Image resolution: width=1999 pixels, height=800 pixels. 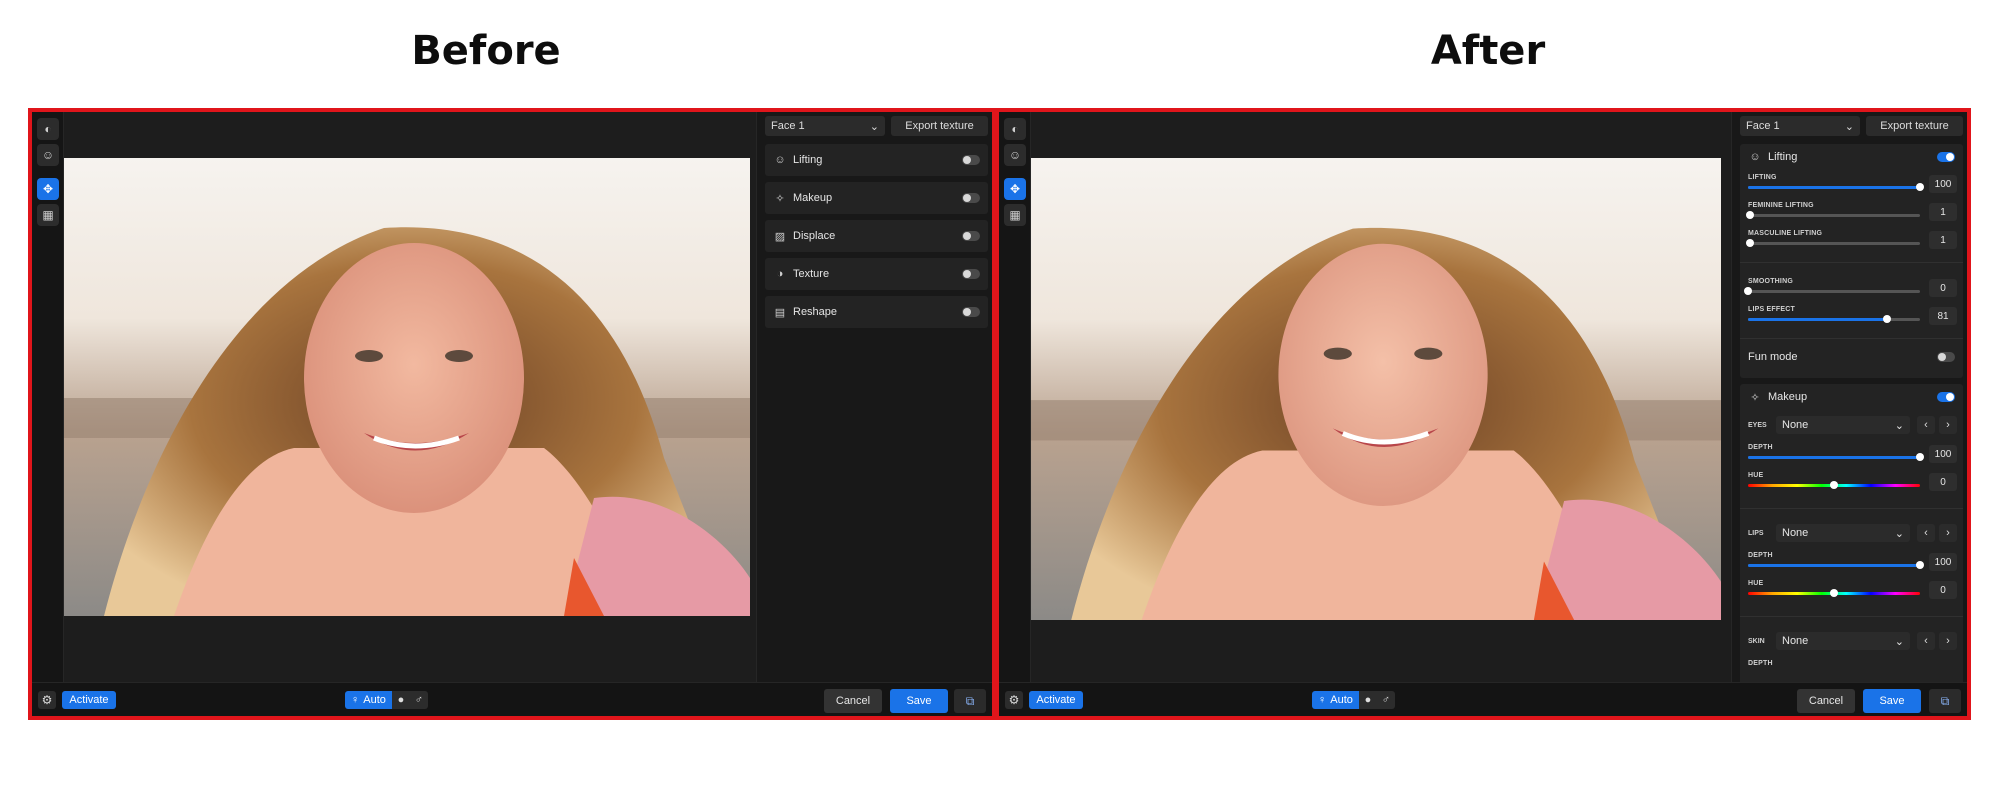 What do you see at coordinates (876, 312) in the screenshot?
I see `feature-reshape: ▤ Reshape` at bounding box center [876, 312].